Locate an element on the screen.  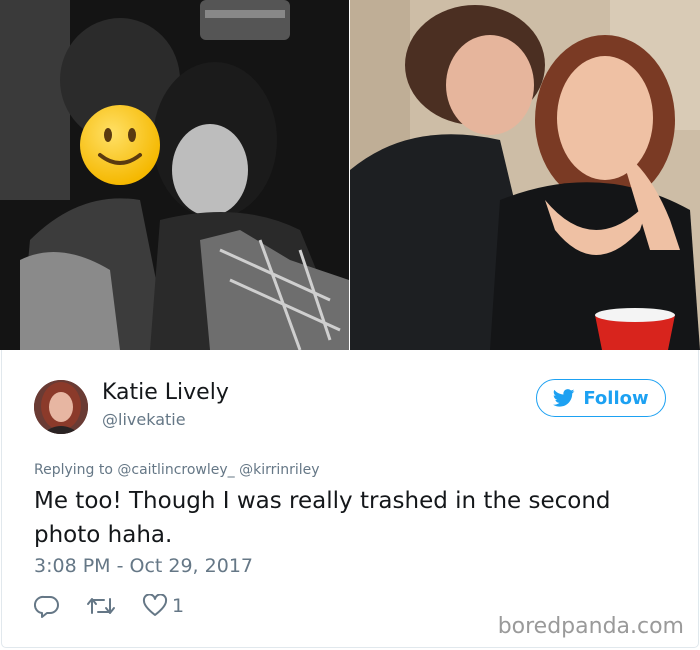
mention-link: @kirrinriley is located at coordinates (279, 470).